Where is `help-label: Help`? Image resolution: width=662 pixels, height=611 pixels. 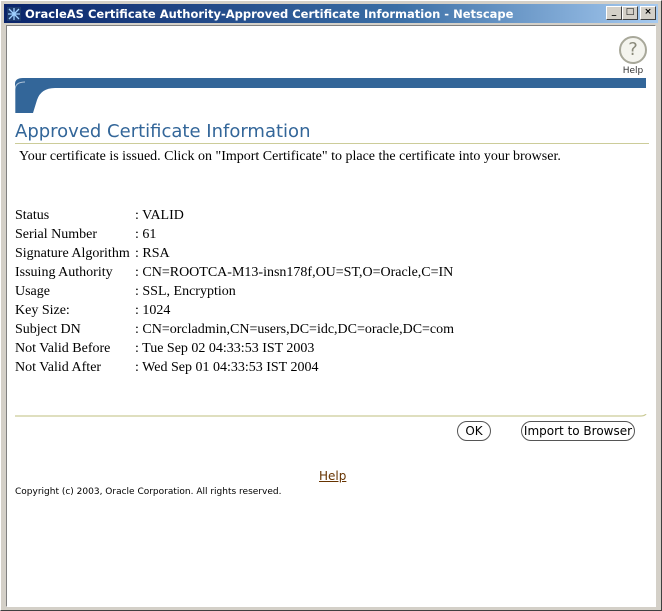 help-label: Help is located at coordinates (633, 71).